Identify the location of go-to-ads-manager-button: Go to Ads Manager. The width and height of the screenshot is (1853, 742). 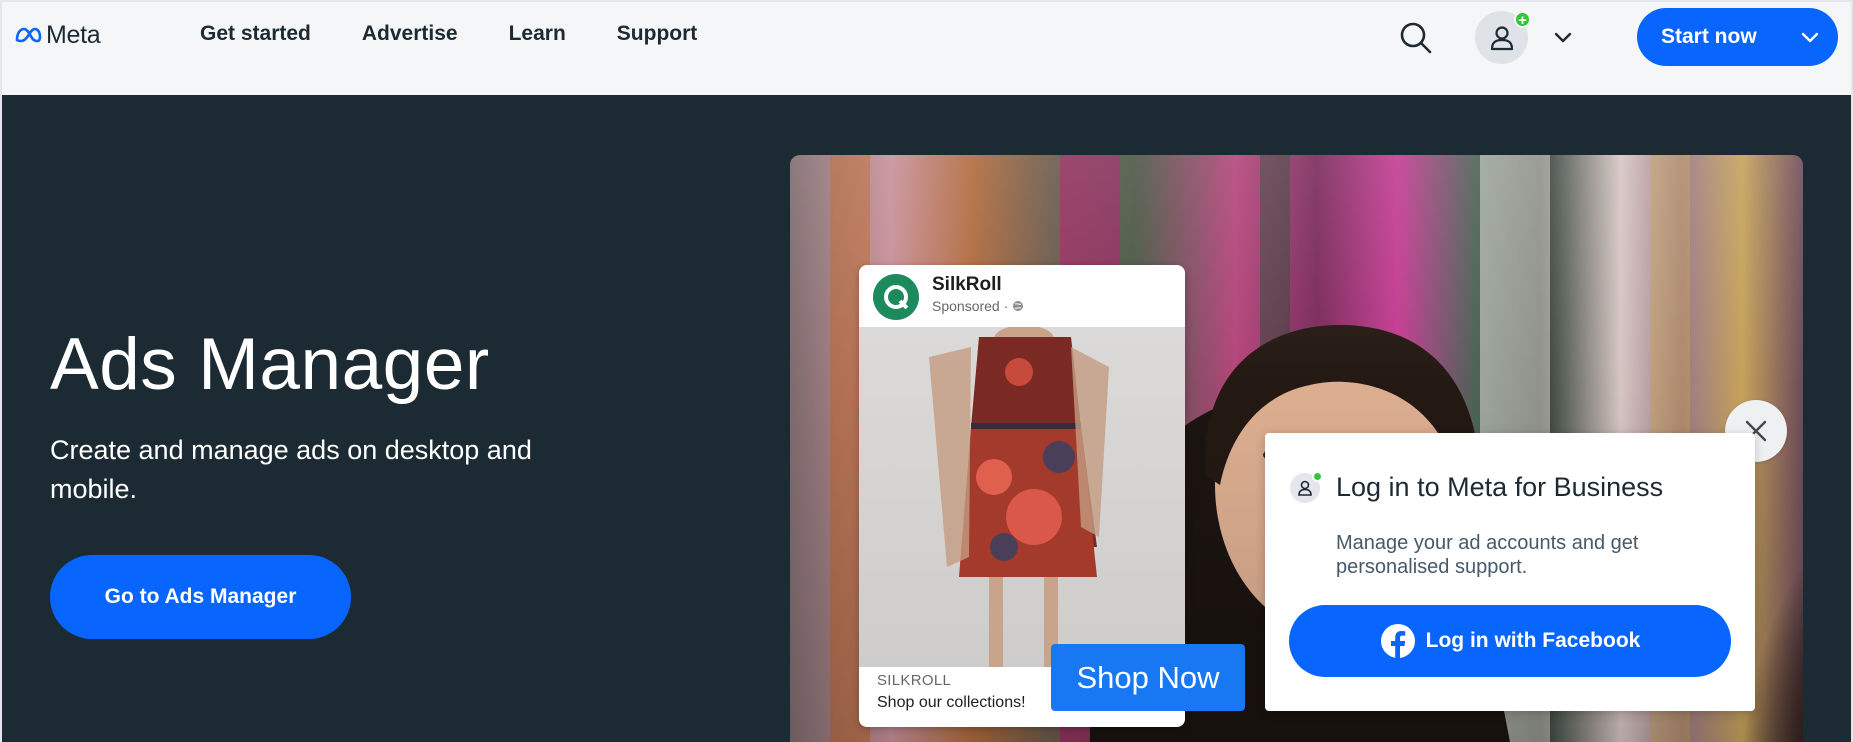
(200, 597).